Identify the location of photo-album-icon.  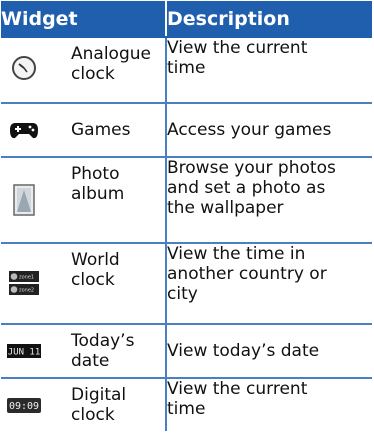
(24, 200).